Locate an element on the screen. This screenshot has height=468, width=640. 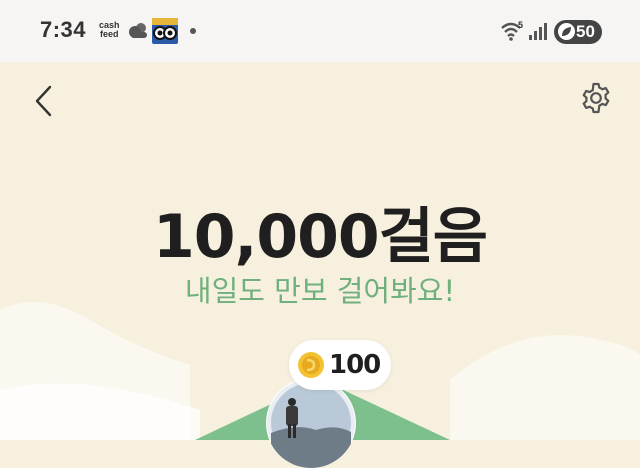
chevron-left-icon is located at coordinates (43, 101).